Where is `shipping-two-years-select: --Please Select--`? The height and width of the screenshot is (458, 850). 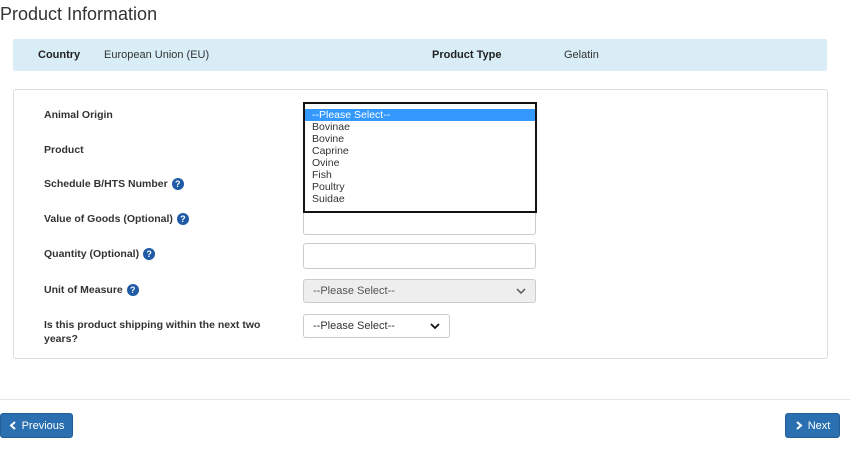 shipping-two-years-select: --Please Select-- is located at coordinates (376, 326).